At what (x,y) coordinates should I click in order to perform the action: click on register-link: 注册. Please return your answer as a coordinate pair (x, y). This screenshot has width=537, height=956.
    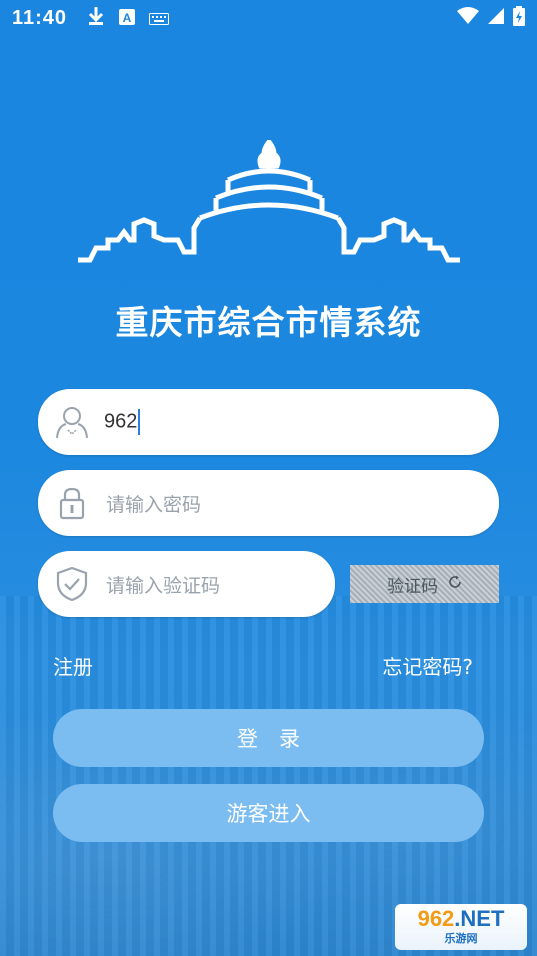
    Looking at the image, I should click on (73, 665).